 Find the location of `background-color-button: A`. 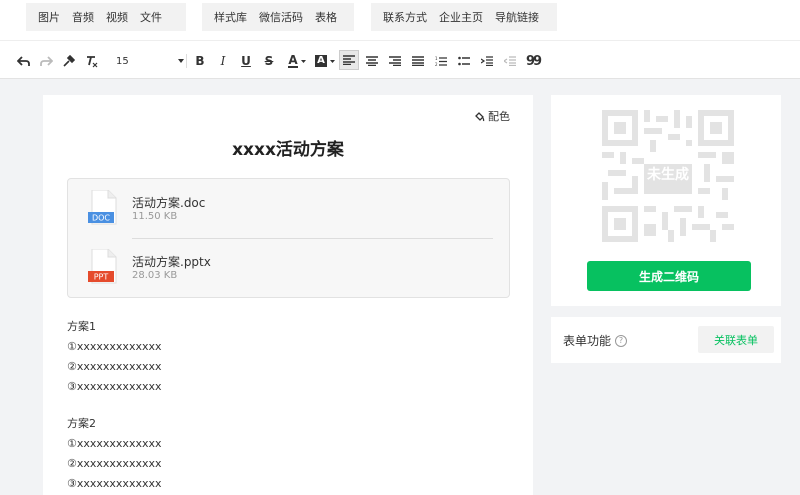

background-color-button: A is located at coordinates (325, 61).